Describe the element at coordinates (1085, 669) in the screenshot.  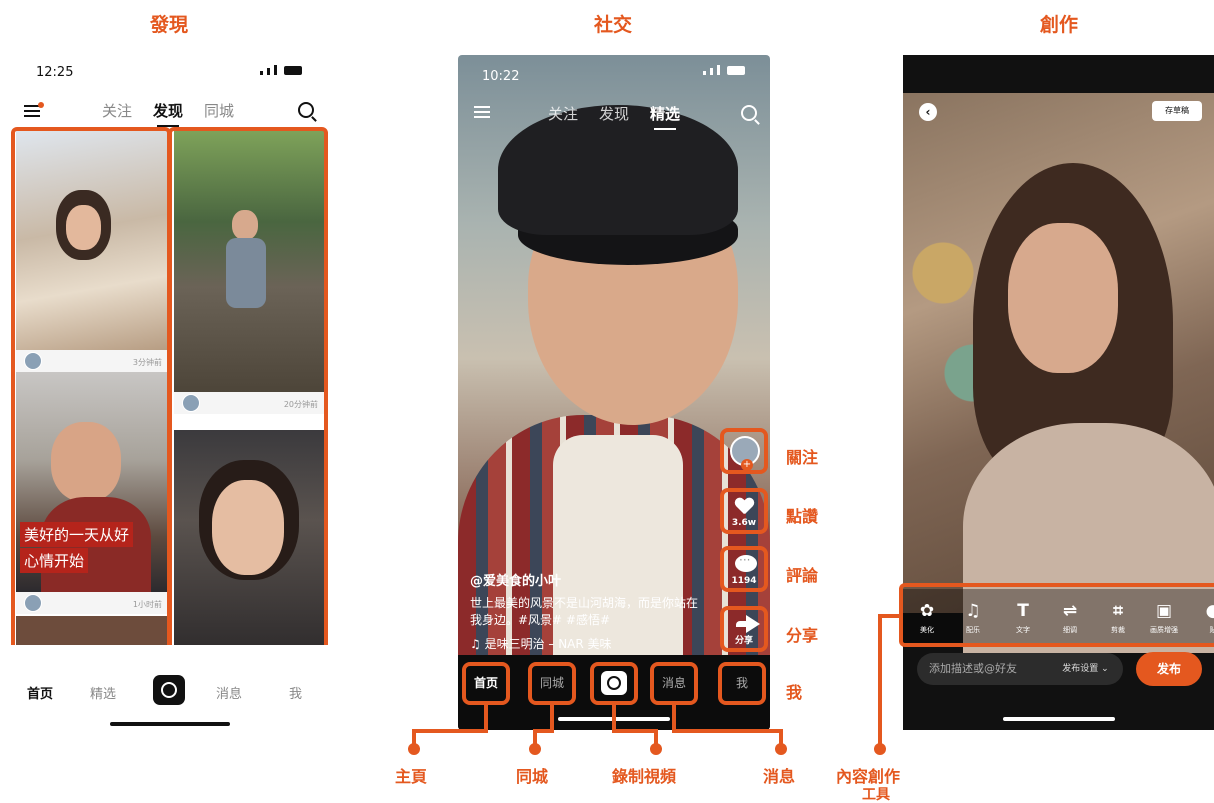
I see `publish-settings-button: 发布设置 ⌄` at that location.